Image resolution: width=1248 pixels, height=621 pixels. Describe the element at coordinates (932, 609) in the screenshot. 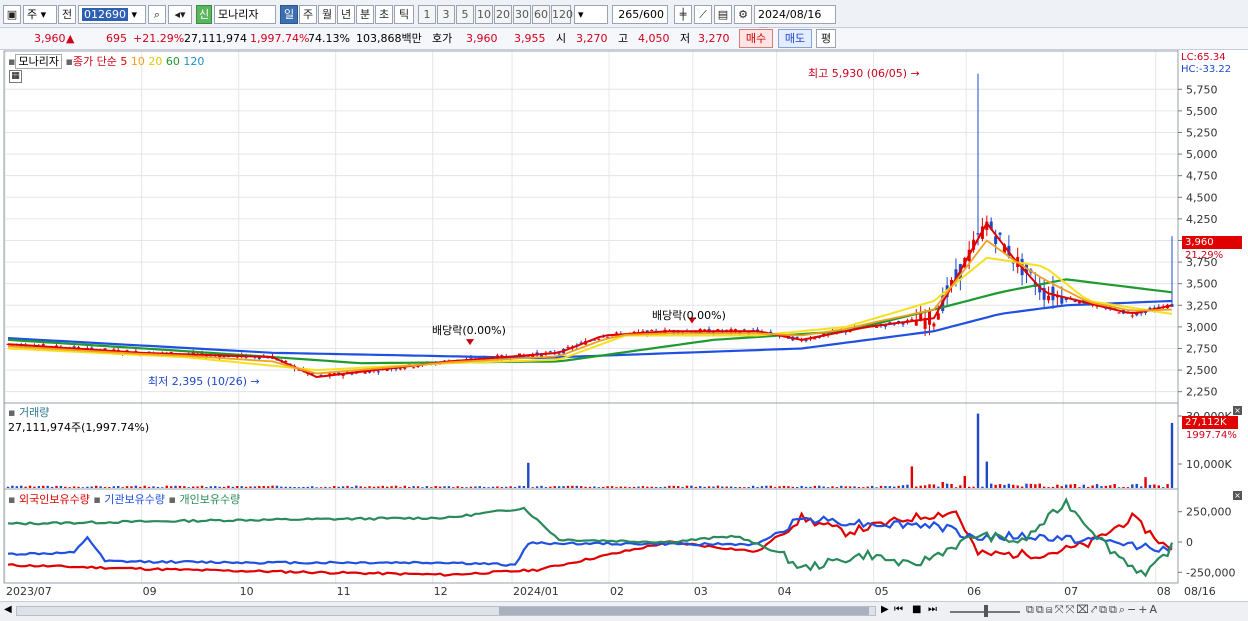

I see `last-icon: ⏭` at that location.